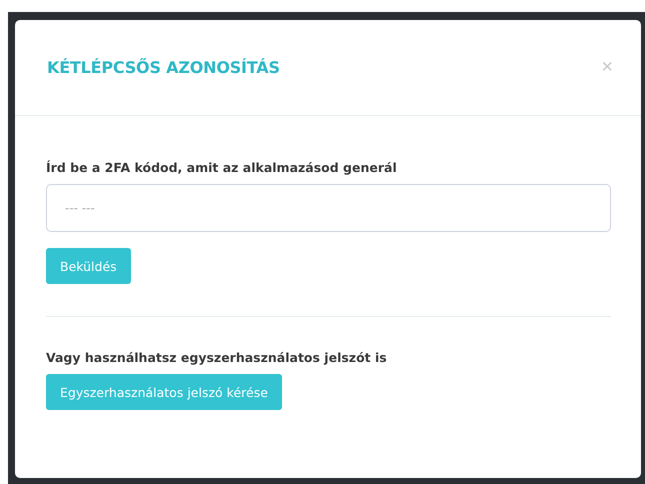 Image resolution: width=645 pixels, height=484 pixels. I want to click on close-button: ×, so click(607, 67).